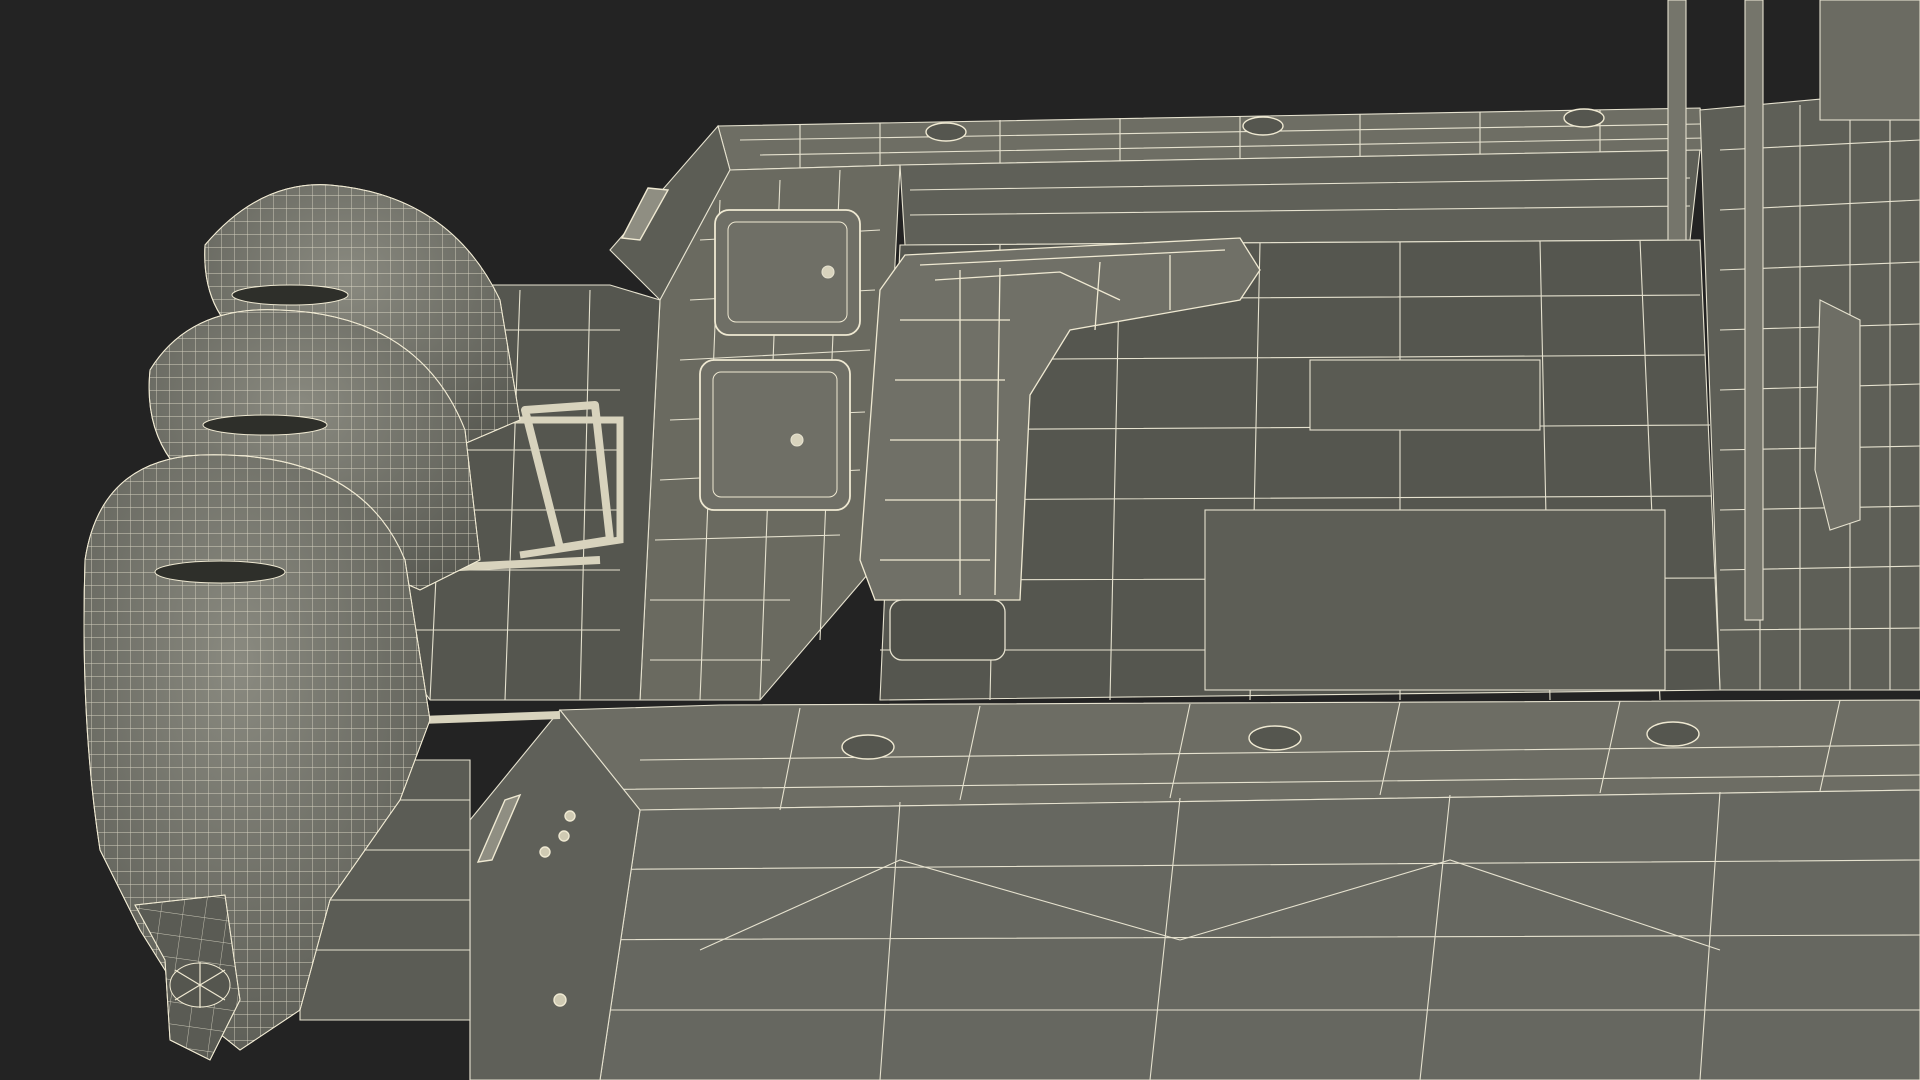 Image resolution: width=1920 pixels, height=1080 pixels. Describe the element at coordinates (1837, 415) in the screenshot. I see `helm-seat` at that location.